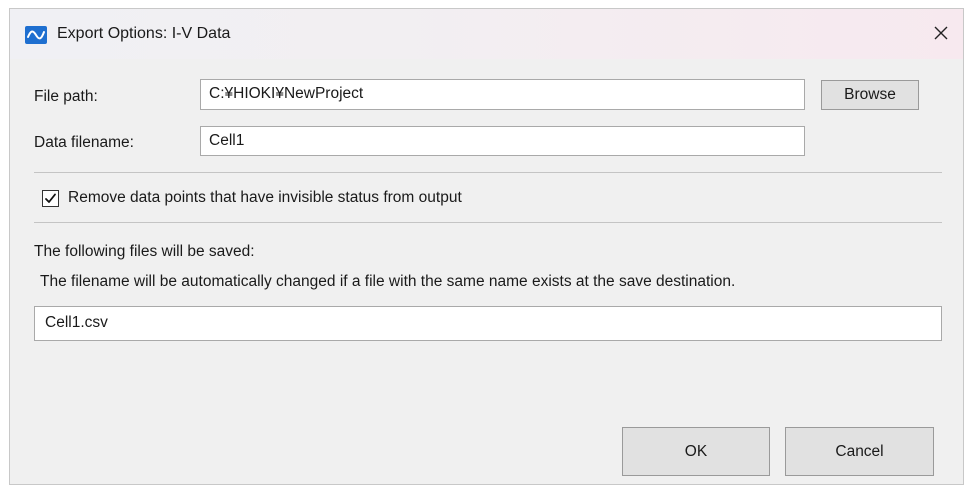  What do you see at coordinates (66, 96) in the screenshot?
I see `file-path-label: File path:` at bounding box center [66, 96].